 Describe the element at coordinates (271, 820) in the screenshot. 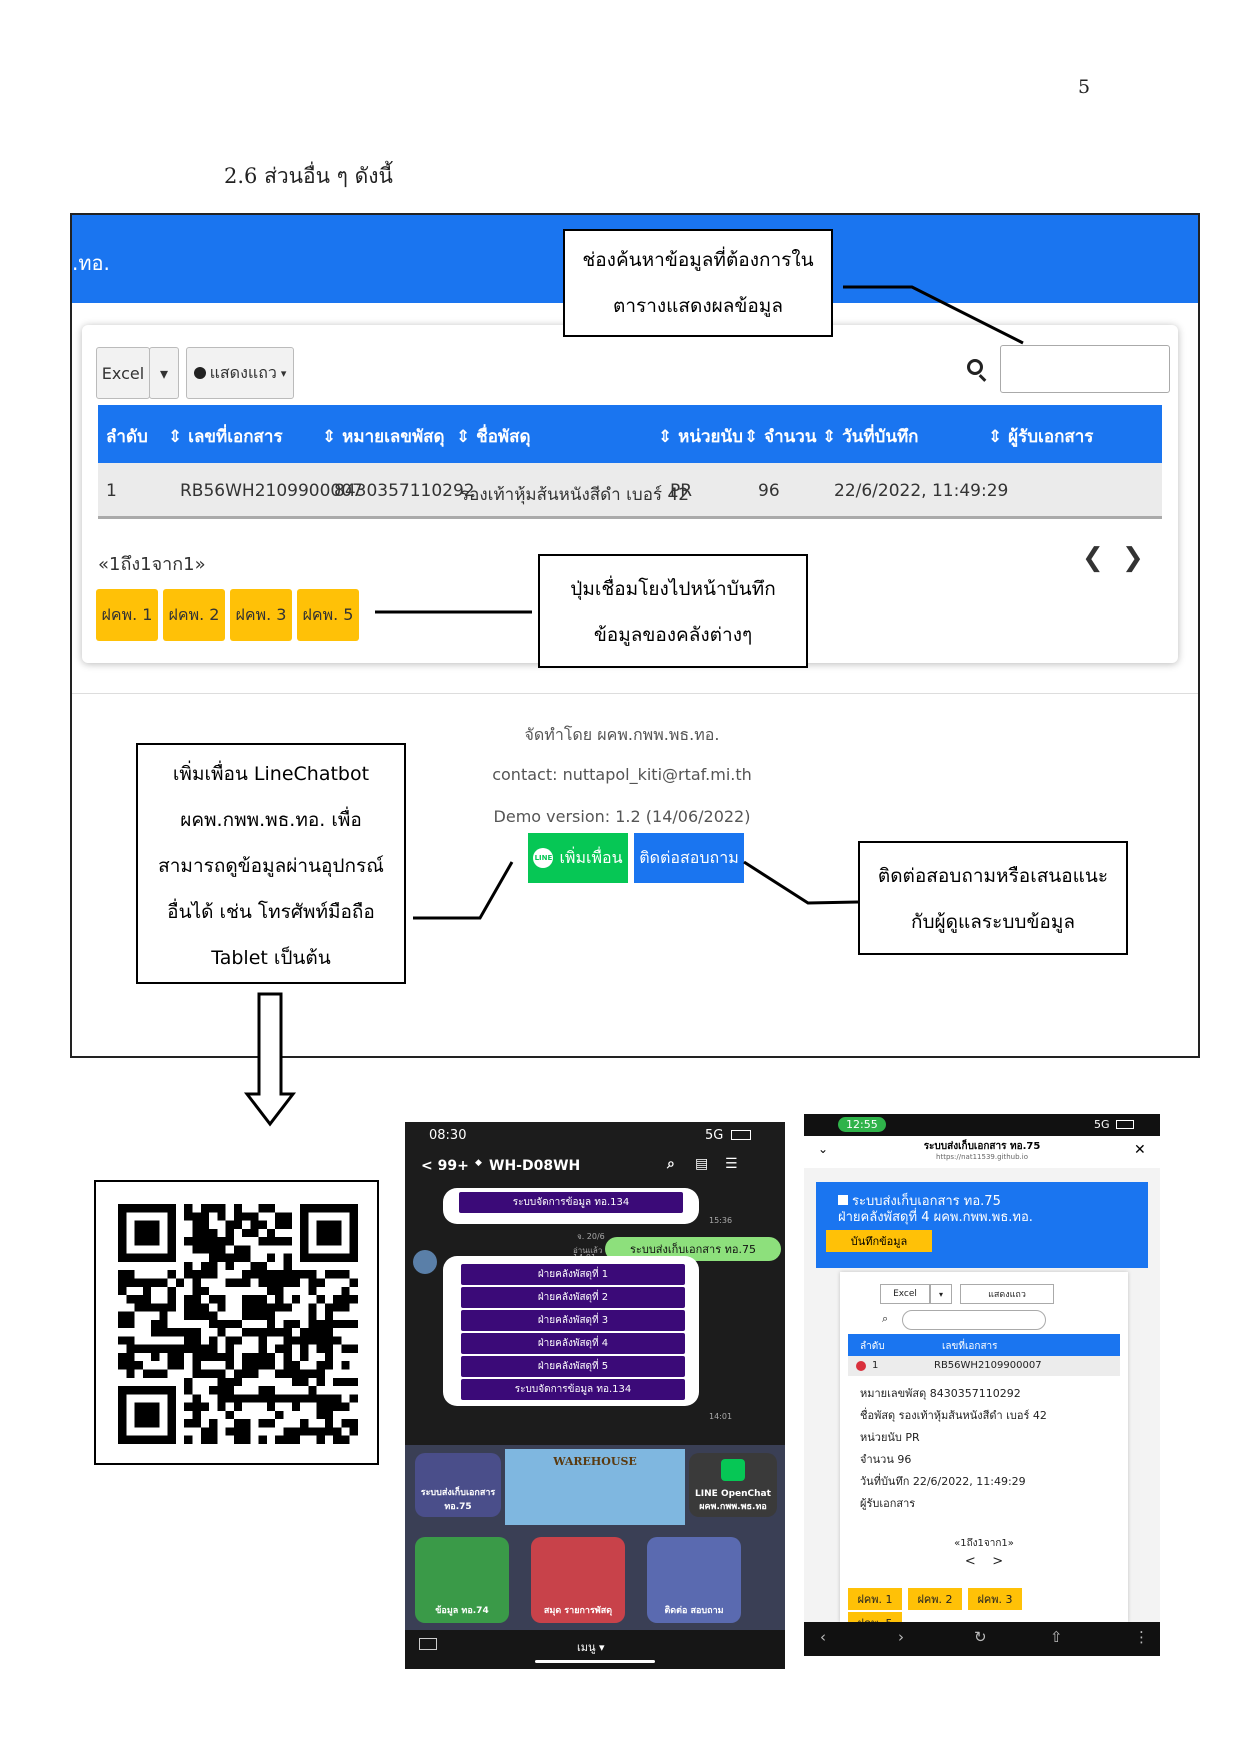

I see `callout-line: ผคพ.กพพ.พธ.ทอ. เพื่อ` at that location.